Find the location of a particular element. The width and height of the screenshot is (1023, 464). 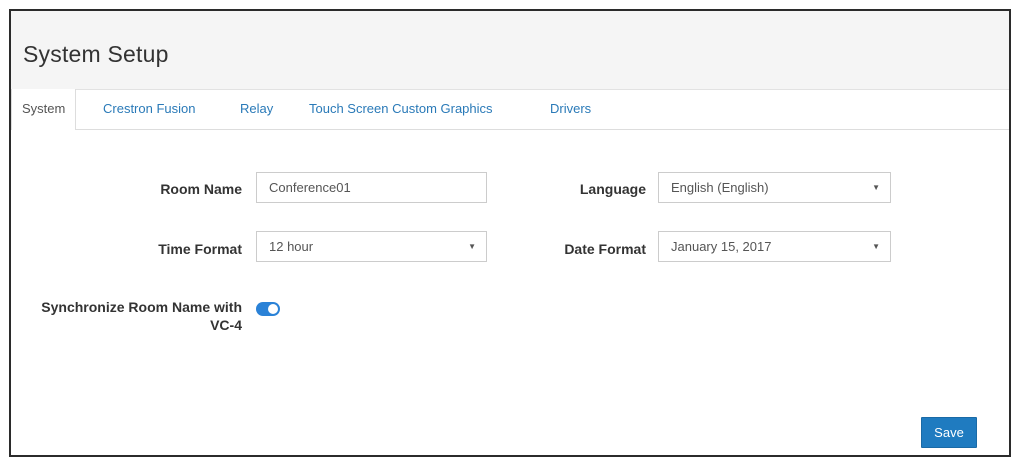

tab-crestron-fusion: Crestron Fusion is located at coordinates (149, 109).